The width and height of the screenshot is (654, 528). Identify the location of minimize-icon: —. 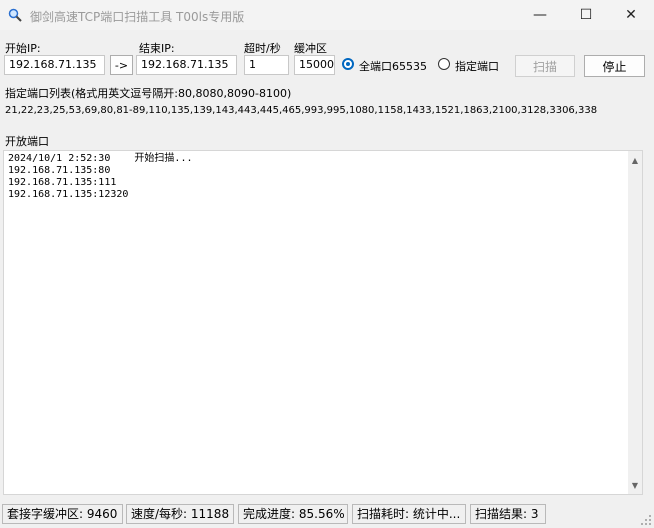
(540, 15).